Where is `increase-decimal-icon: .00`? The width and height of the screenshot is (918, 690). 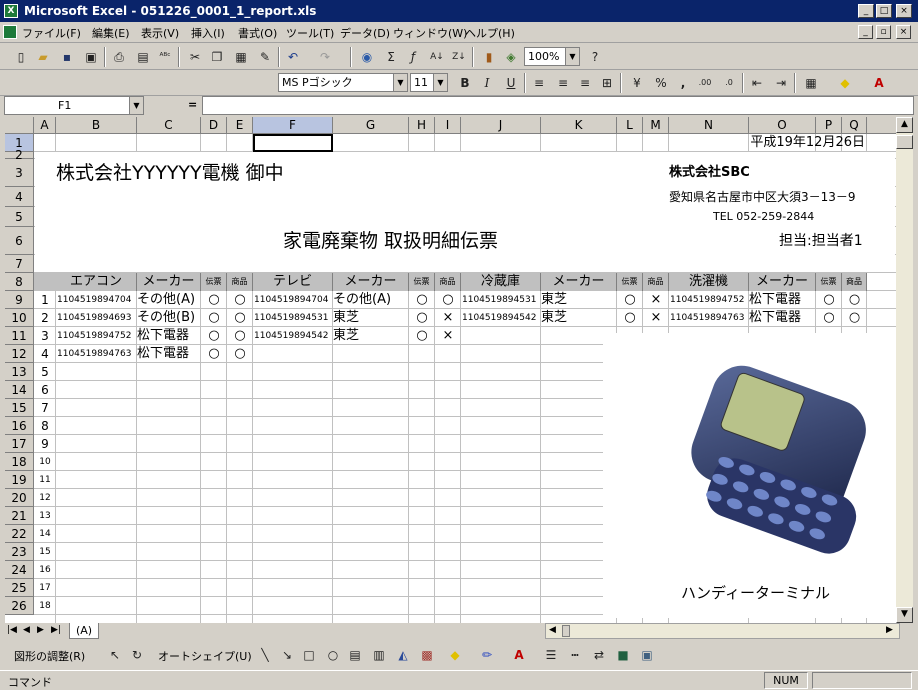 increase-decimal-icon: .00 is located at coordinates (705, 83).